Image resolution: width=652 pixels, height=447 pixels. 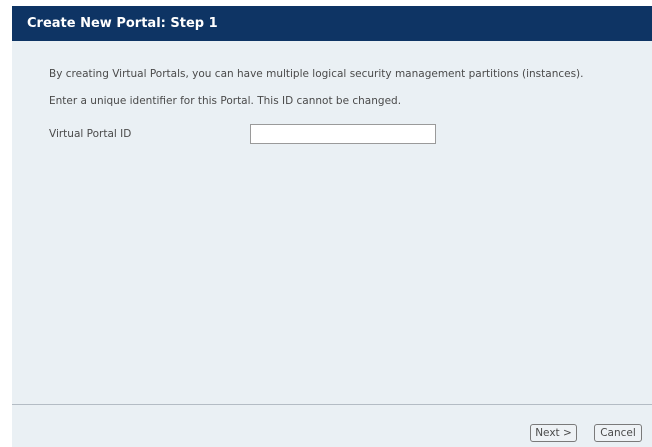 What do you see at coordinates (343, 134) in the screenshot?
I see `virtual-portal-id-input` at bounding box center [343, 134].